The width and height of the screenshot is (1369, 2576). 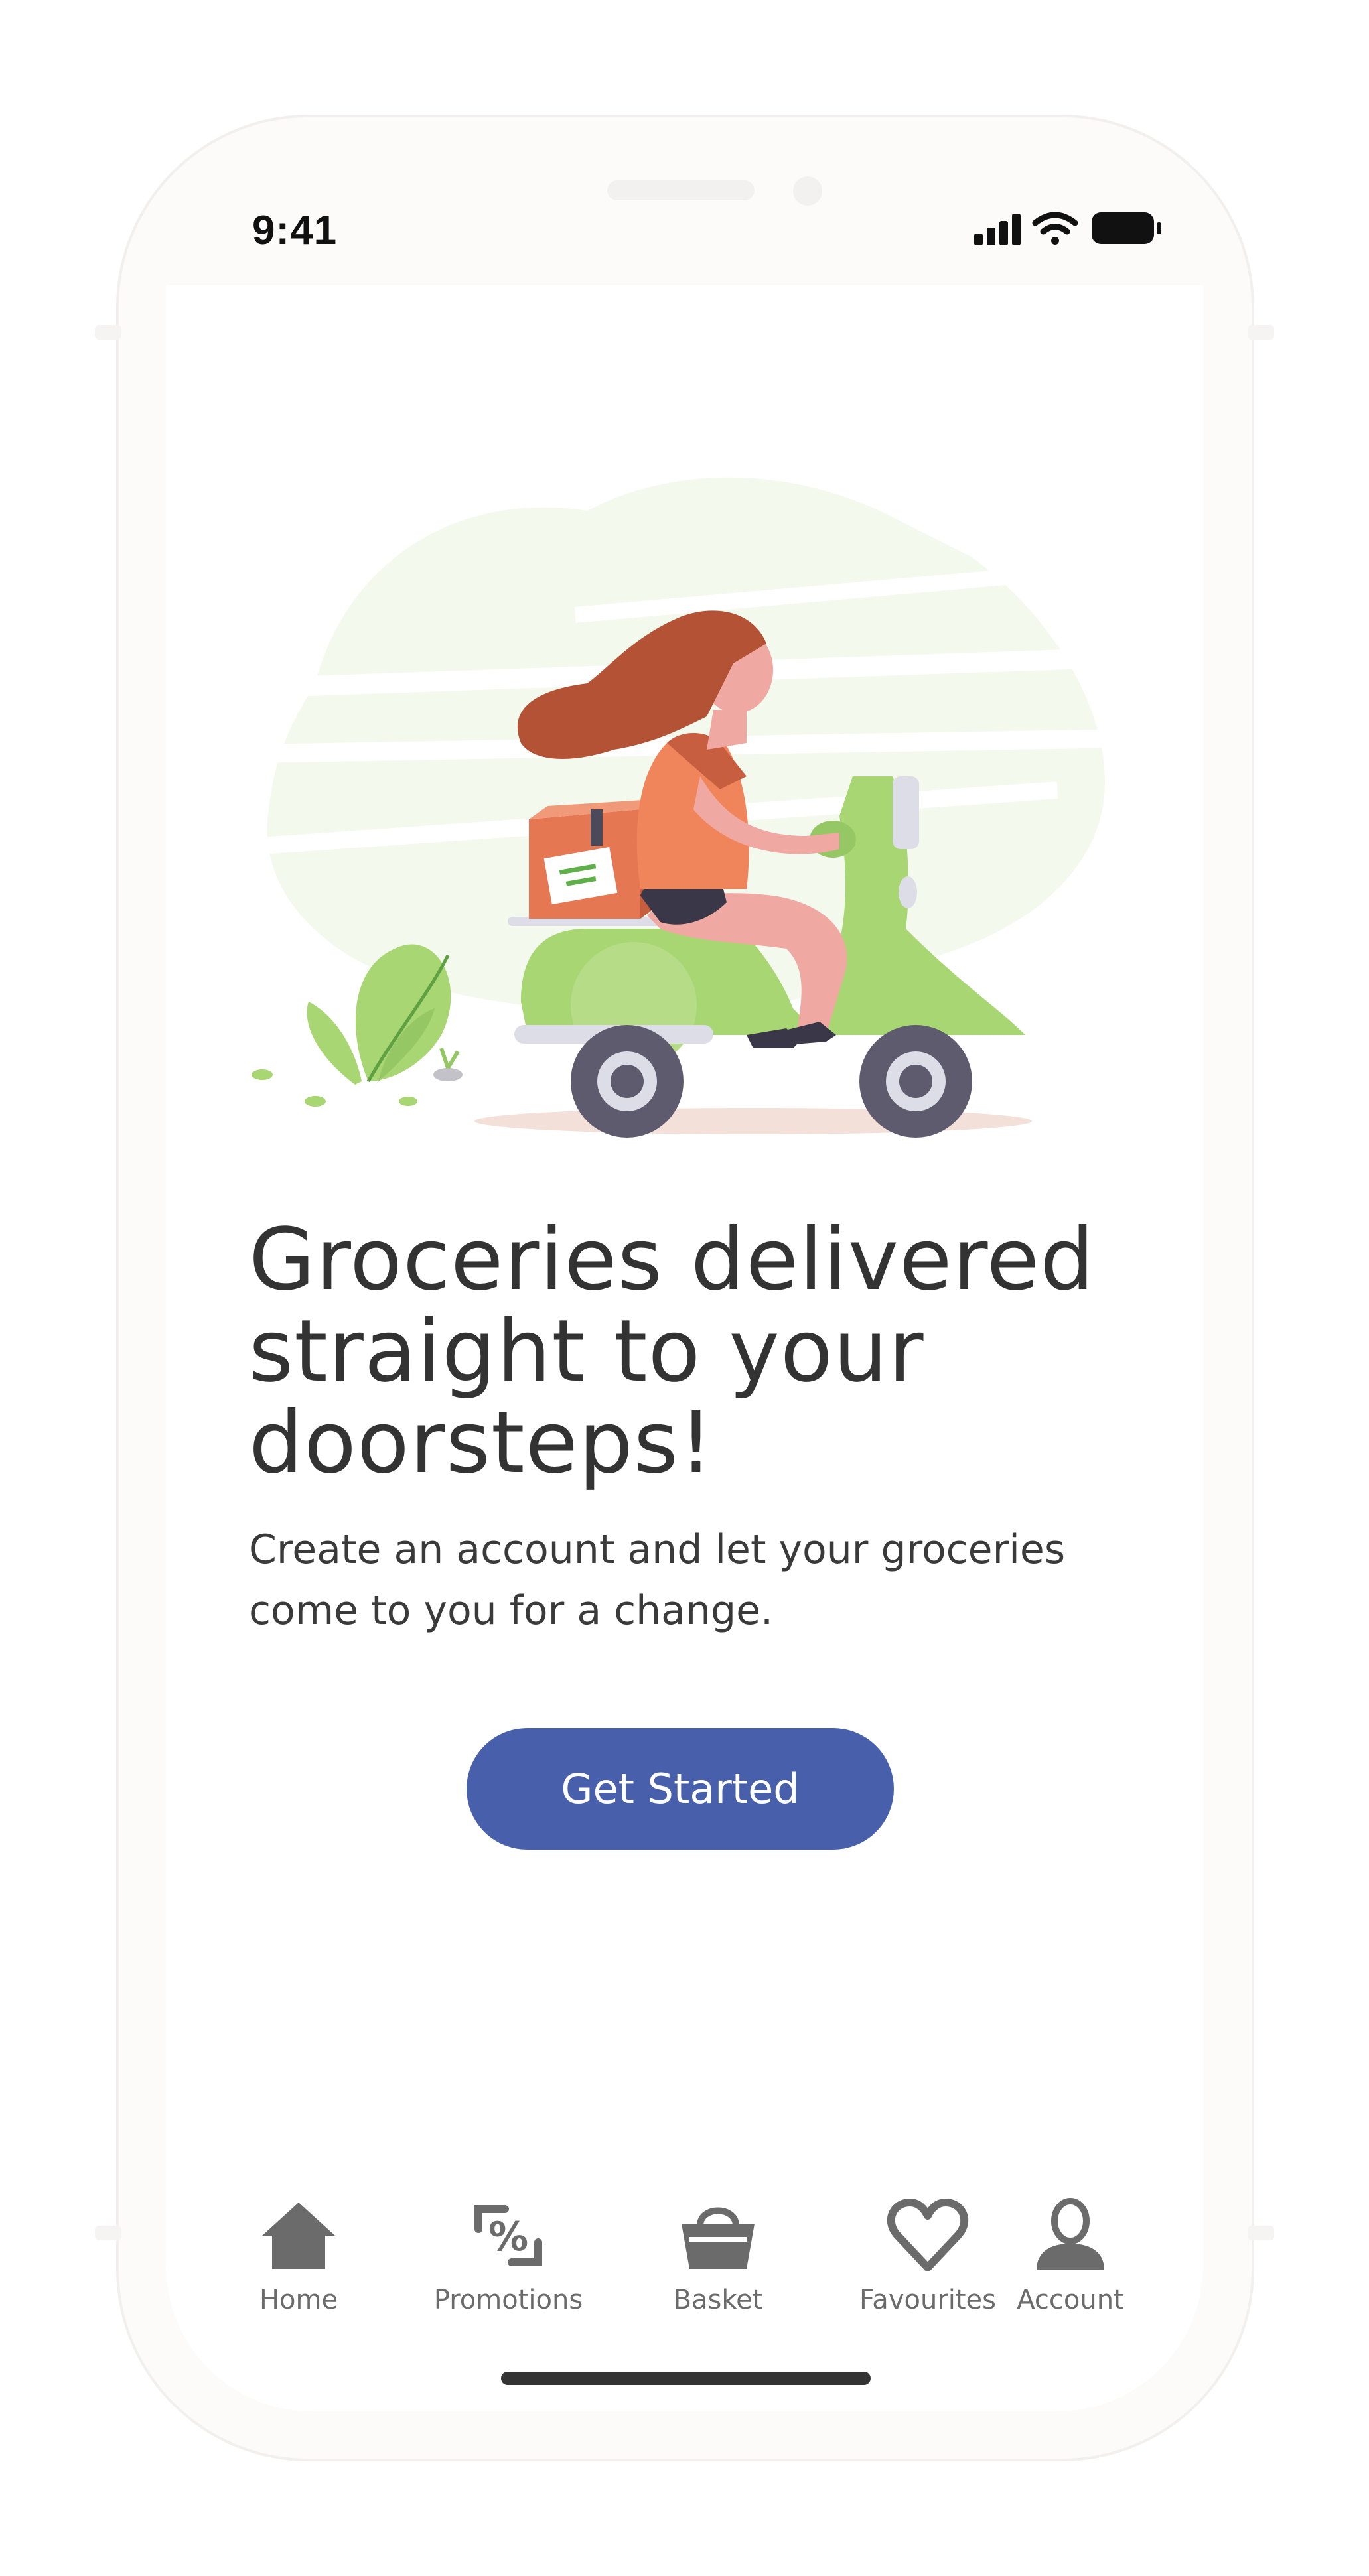 I want to click on status-time: 9:41, so click(x=295, y=230).